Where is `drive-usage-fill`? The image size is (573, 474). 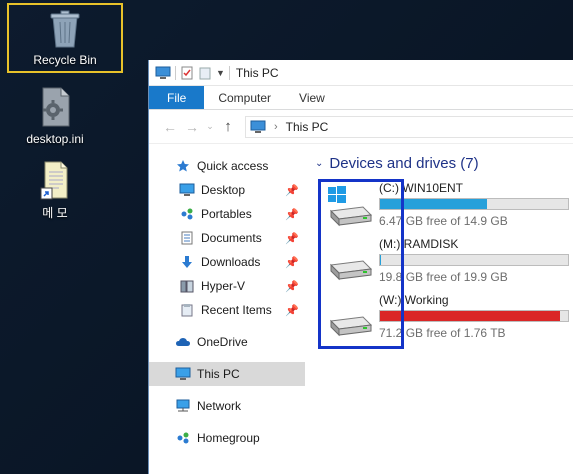 drive-usage-fill is located at coordinates (470, 316).